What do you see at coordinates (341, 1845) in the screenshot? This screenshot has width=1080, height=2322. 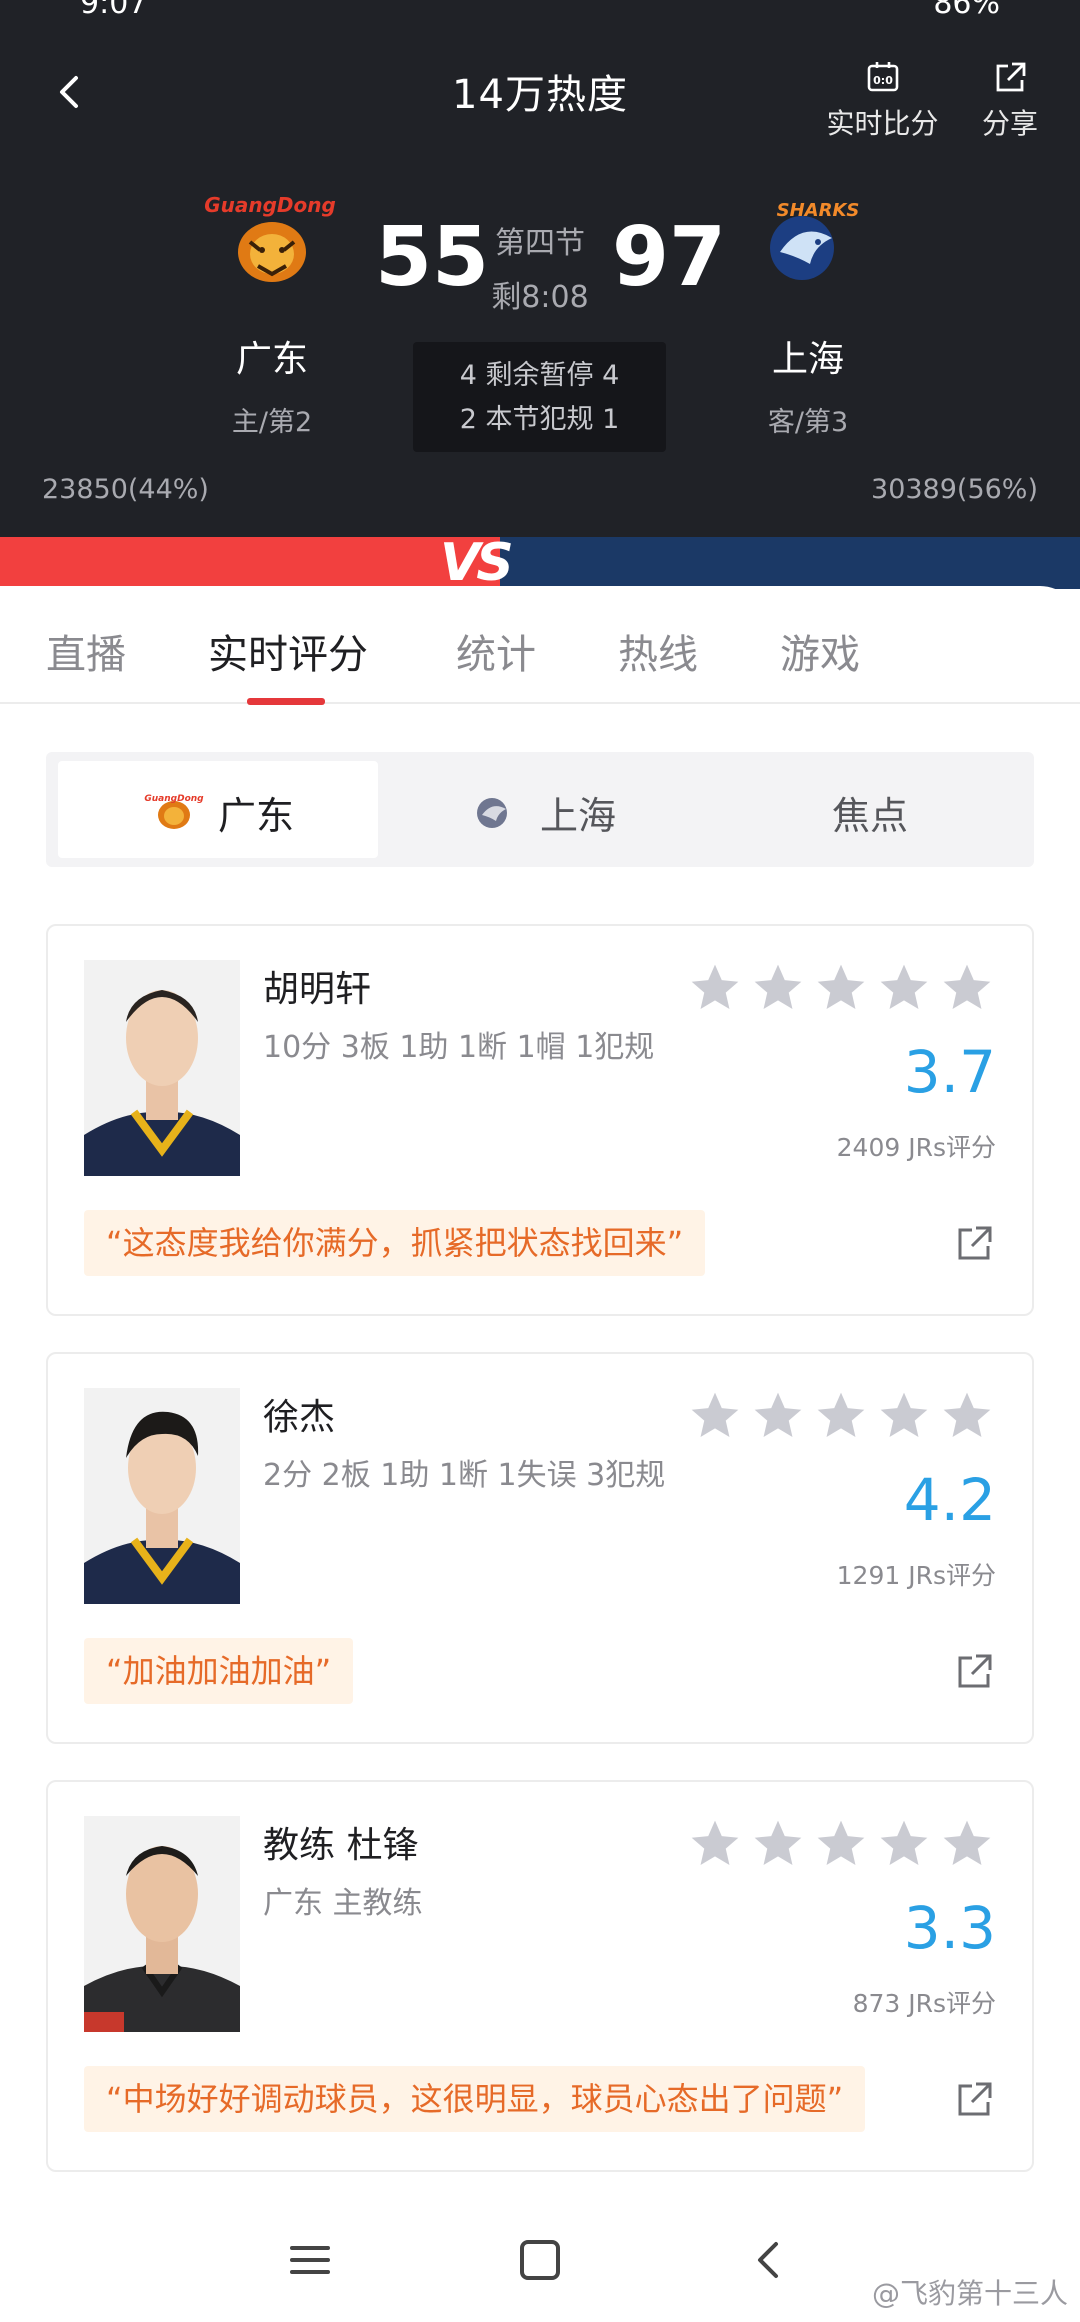 I see `coach-name: 教练 杜锋` at bounding box center [341, 1845].